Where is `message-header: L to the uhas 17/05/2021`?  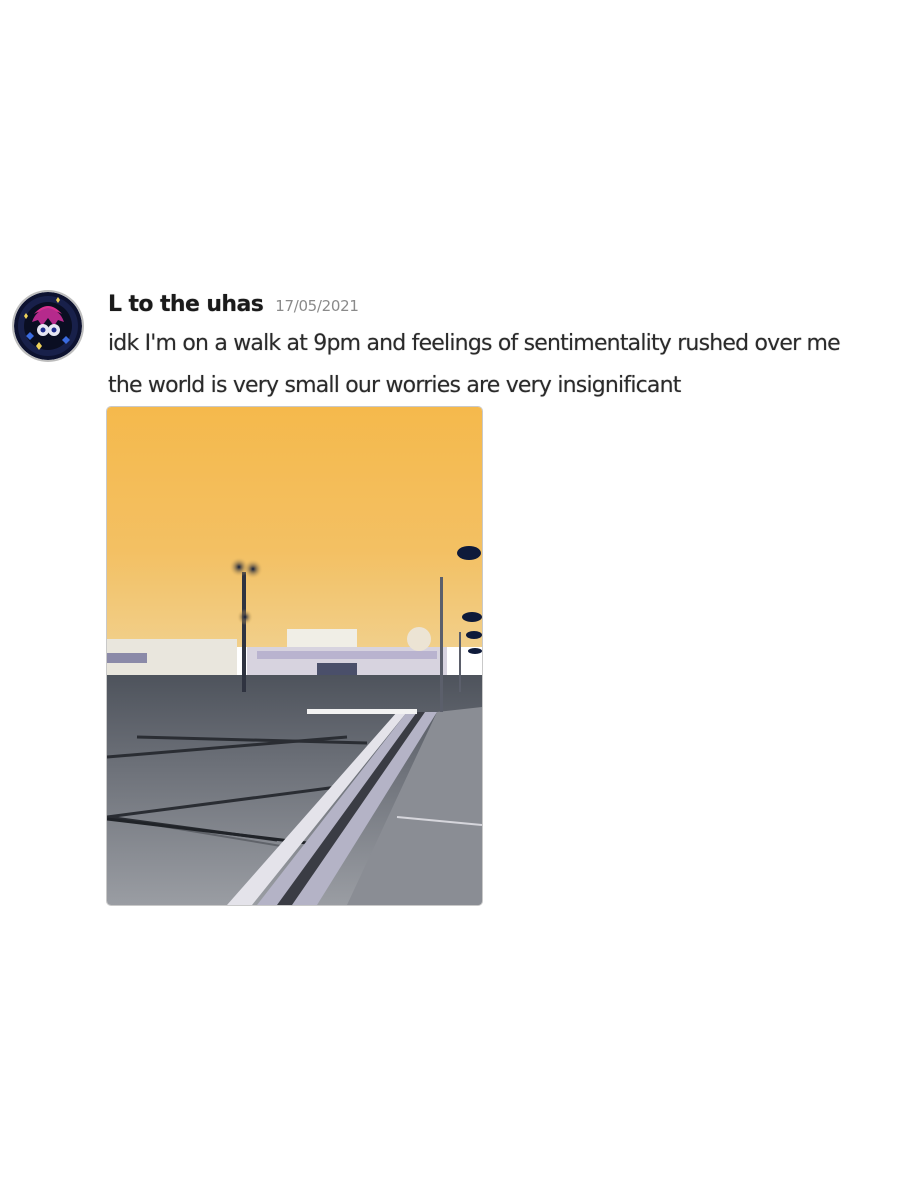 message-header: L to the uhas 17/05/2021 is located at coordinates (233, 304).